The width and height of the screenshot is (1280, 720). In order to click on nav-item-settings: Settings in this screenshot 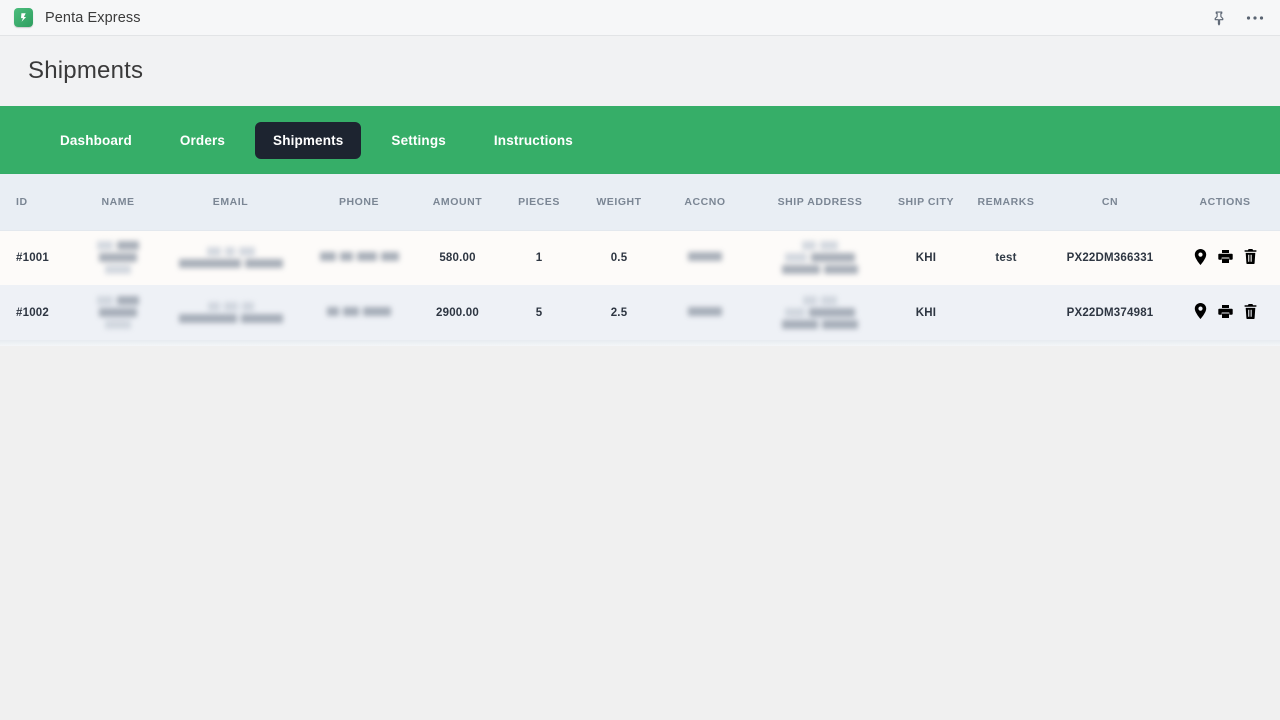, I will do `click(418, 140)`.